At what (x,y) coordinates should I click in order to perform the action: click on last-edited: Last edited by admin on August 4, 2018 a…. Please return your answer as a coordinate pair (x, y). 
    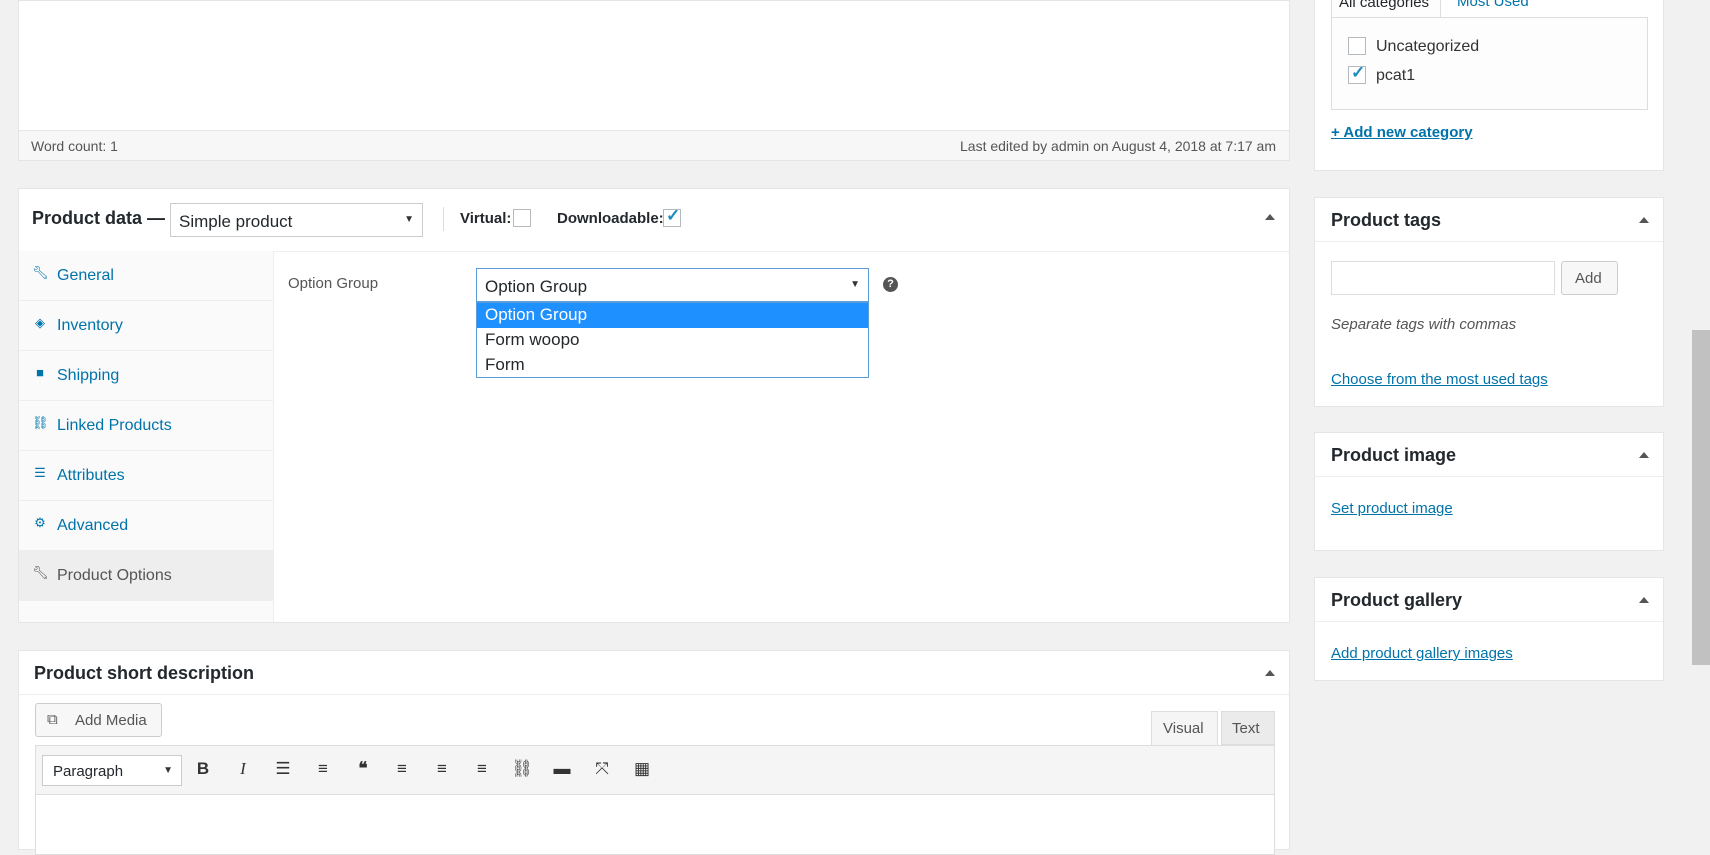
    Looking at the image, I should click on (1118, 146).